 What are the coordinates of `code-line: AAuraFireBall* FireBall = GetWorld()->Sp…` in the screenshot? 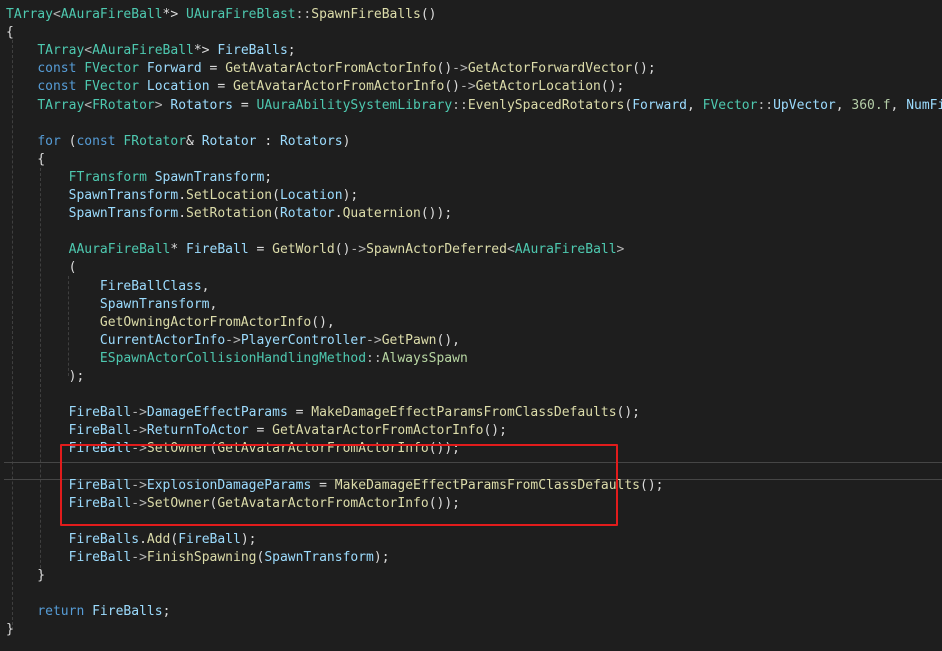 It's located at (471, 250).